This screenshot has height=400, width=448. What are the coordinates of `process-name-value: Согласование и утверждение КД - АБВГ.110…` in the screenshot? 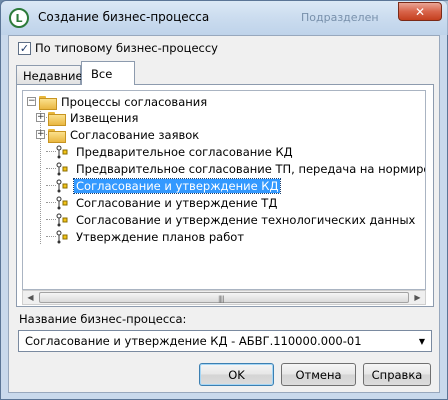 It's located at (193, 341).